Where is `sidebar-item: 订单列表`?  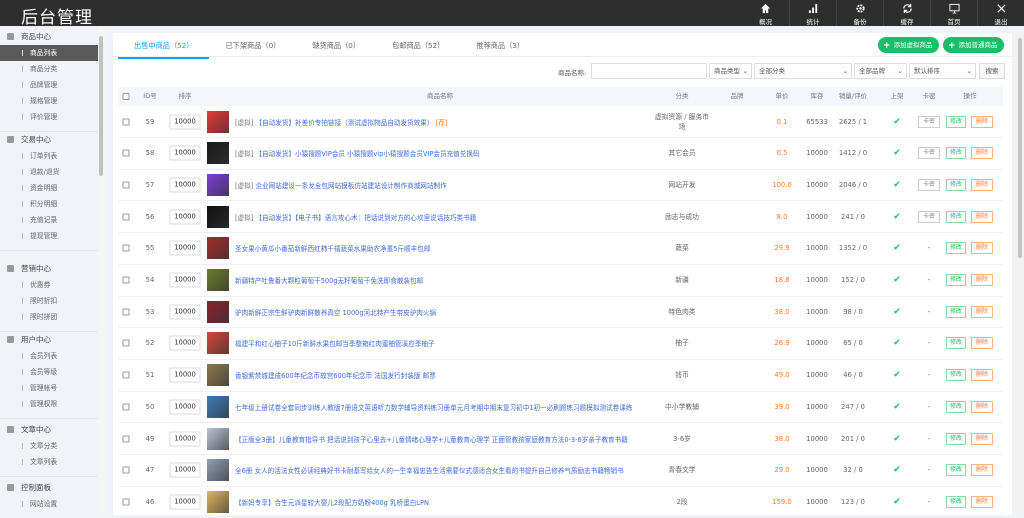 sidebar-item: 订单列表 is located at coordinates (49, 156).